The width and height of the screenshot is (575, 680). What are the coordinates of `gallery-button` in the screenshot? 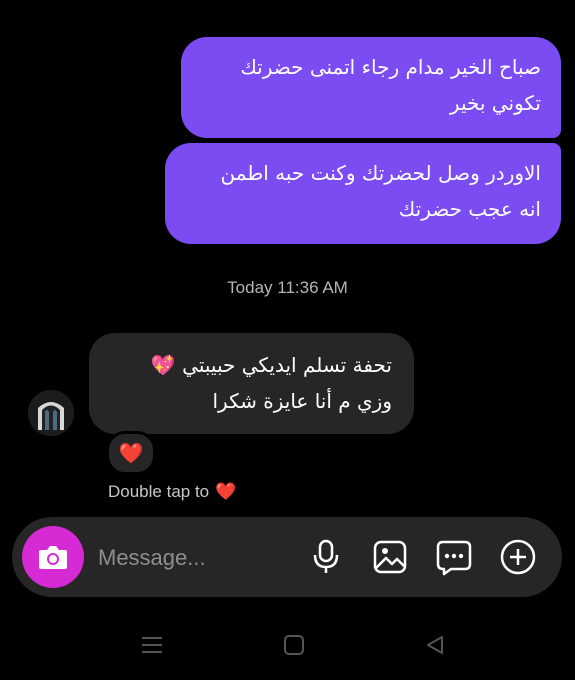 It's located at (390, 557).